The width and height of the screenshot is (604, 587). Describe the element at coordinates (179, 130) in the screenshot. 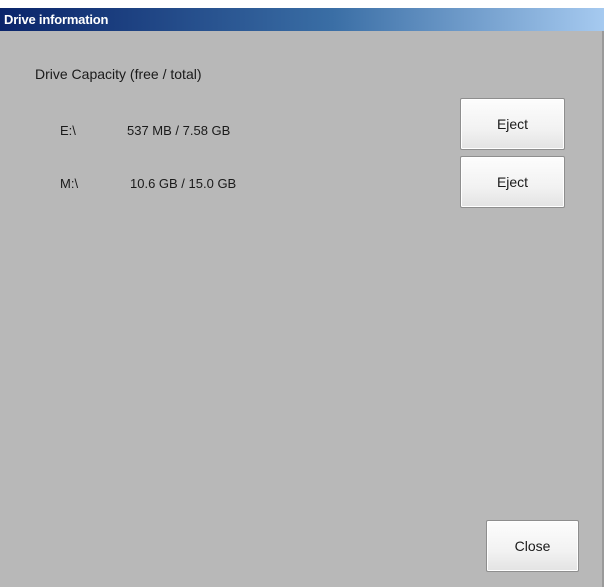

I see `drive-capacity-e: 537 MB / 7.58 GB` at that location.